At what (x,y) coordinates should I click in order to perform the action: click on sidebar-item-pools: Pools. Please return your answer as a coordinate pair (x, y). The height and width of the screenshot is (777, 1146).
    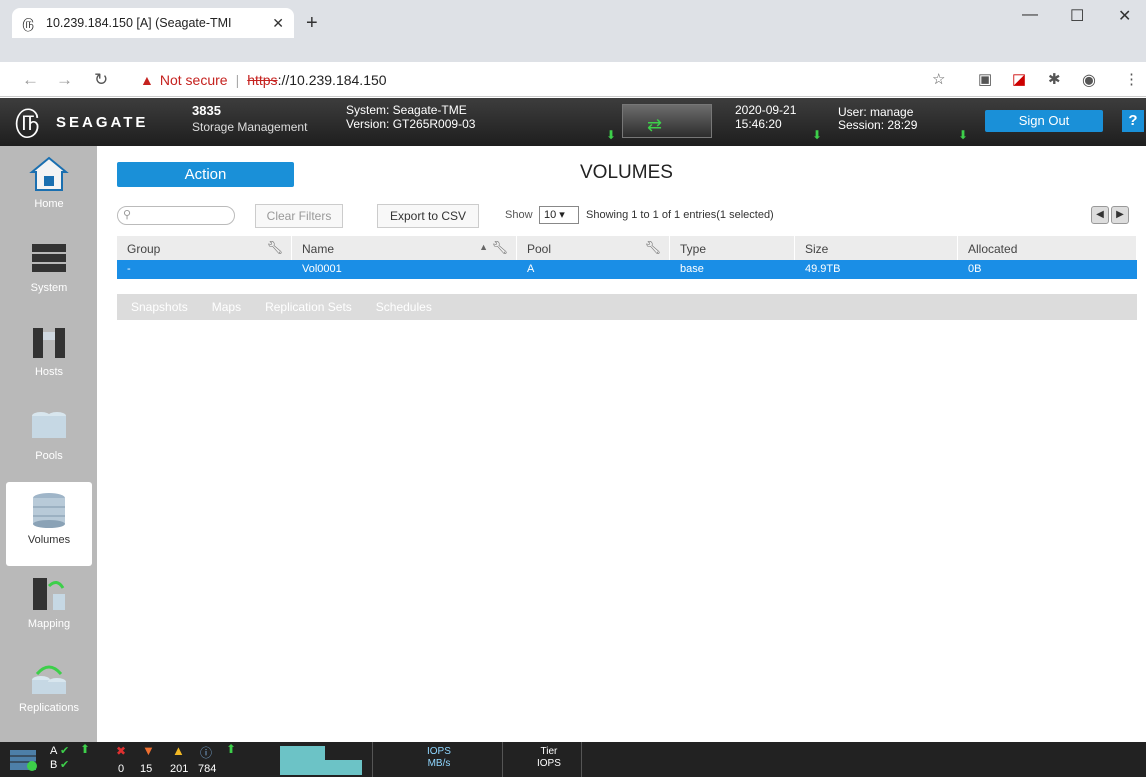
    Looking at the image, I should click on (49, 440).